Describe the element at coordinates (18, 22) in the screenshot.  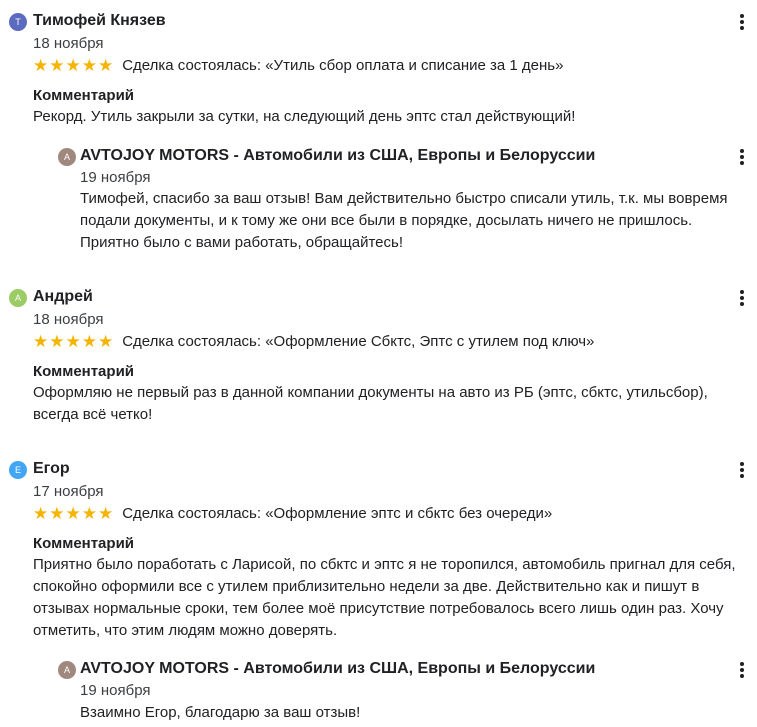
I see `avatar: Т` at that location.